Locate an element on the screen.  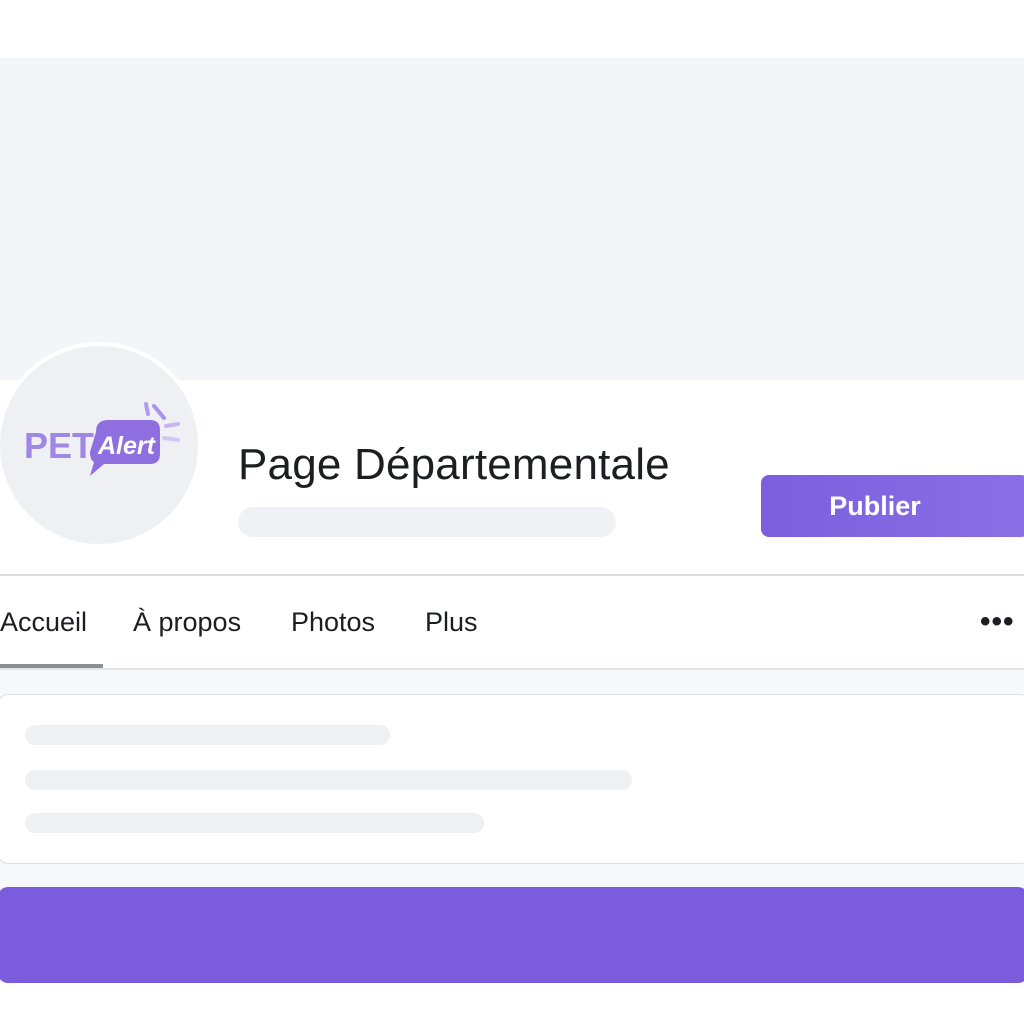
bottom-spacer is located at coordinates (512, 1003).